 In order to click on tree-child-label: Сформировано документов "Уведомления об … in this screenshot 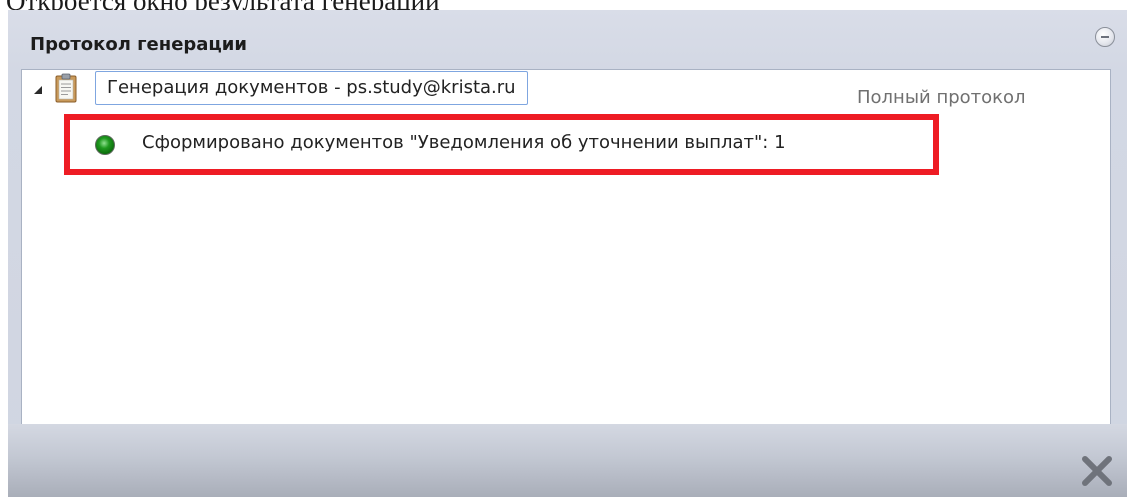, I will do `click(464, 142)`.